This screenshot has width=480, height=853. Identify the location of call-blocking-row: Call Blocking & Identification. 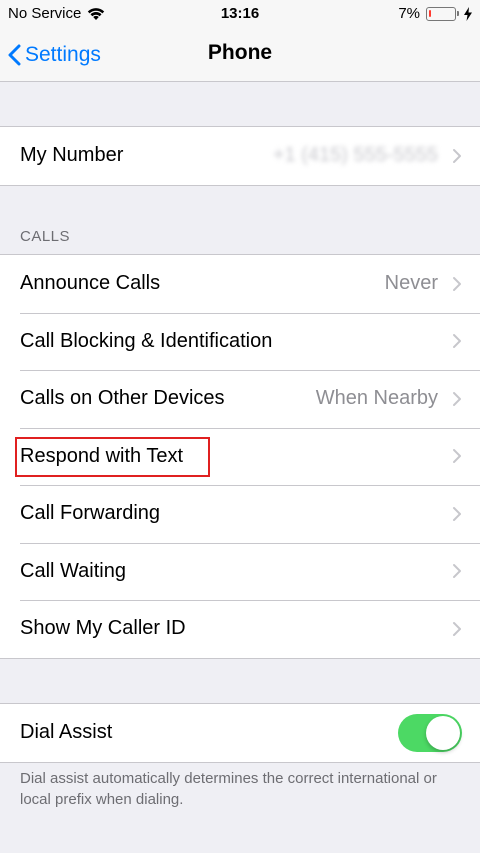
(240, 341).